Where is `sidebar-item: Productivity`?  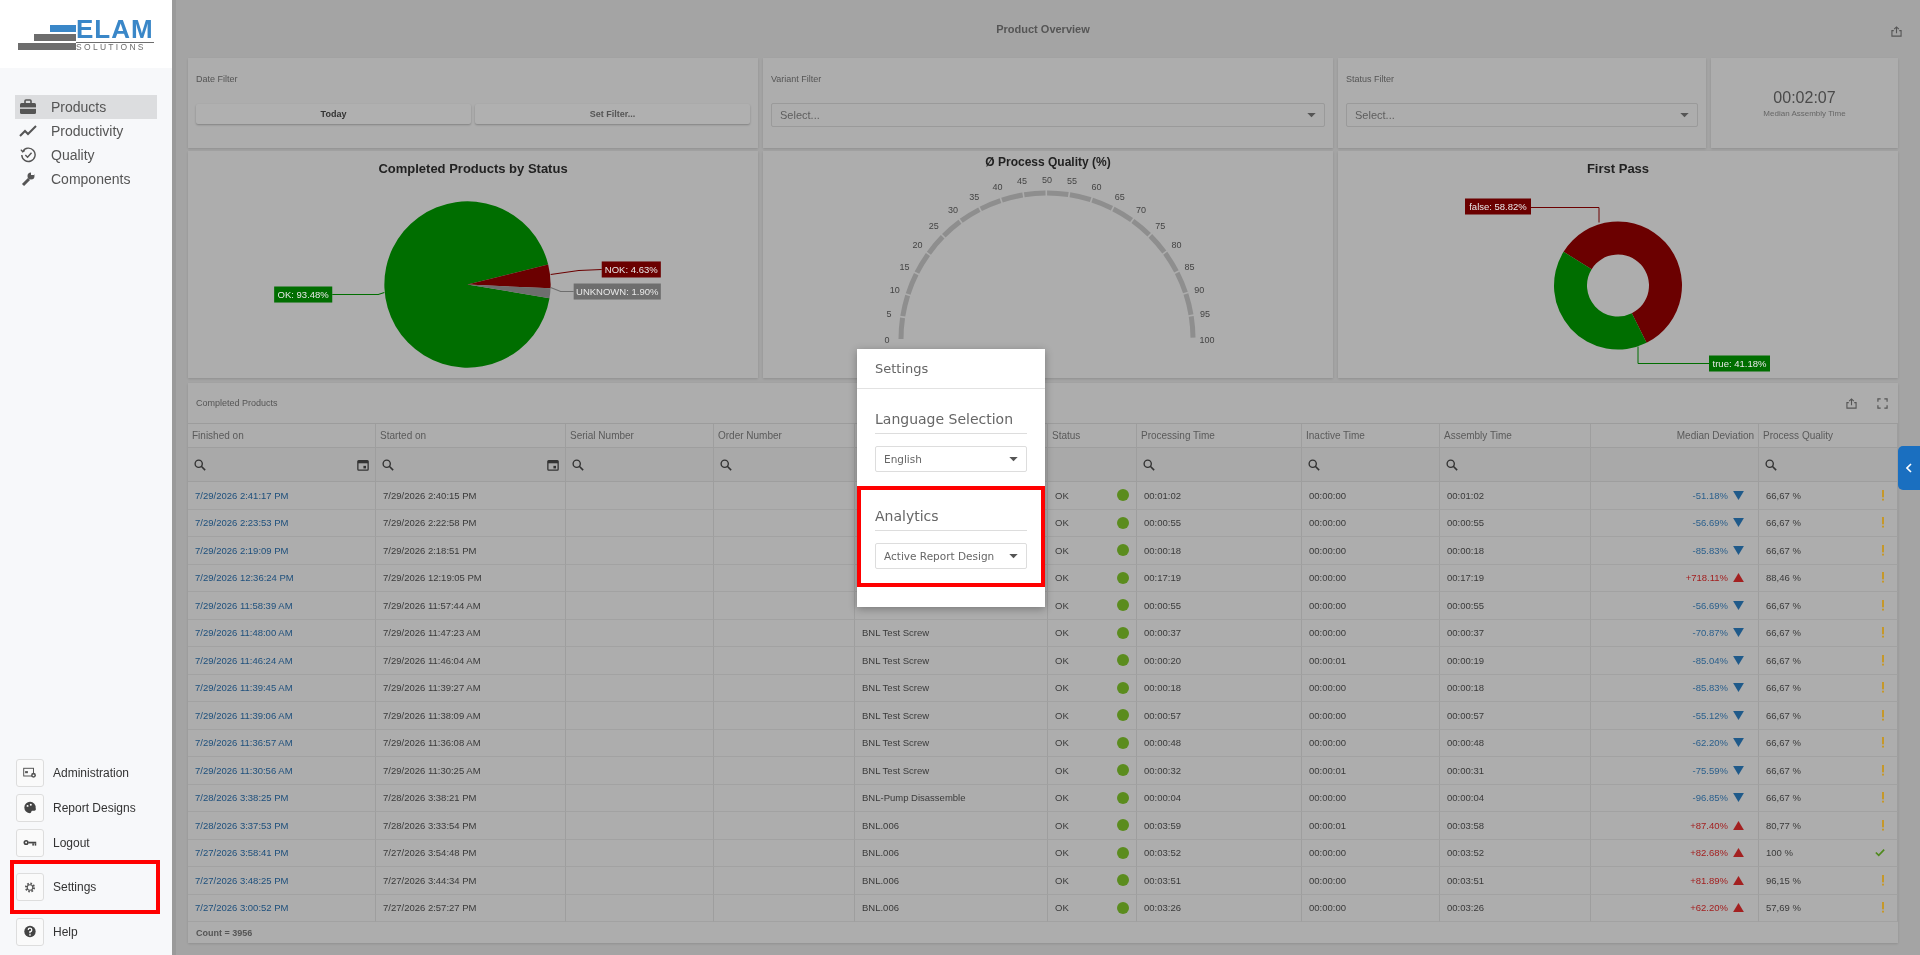 sidebar-item: Productivity is located at coordinates (86, 131).